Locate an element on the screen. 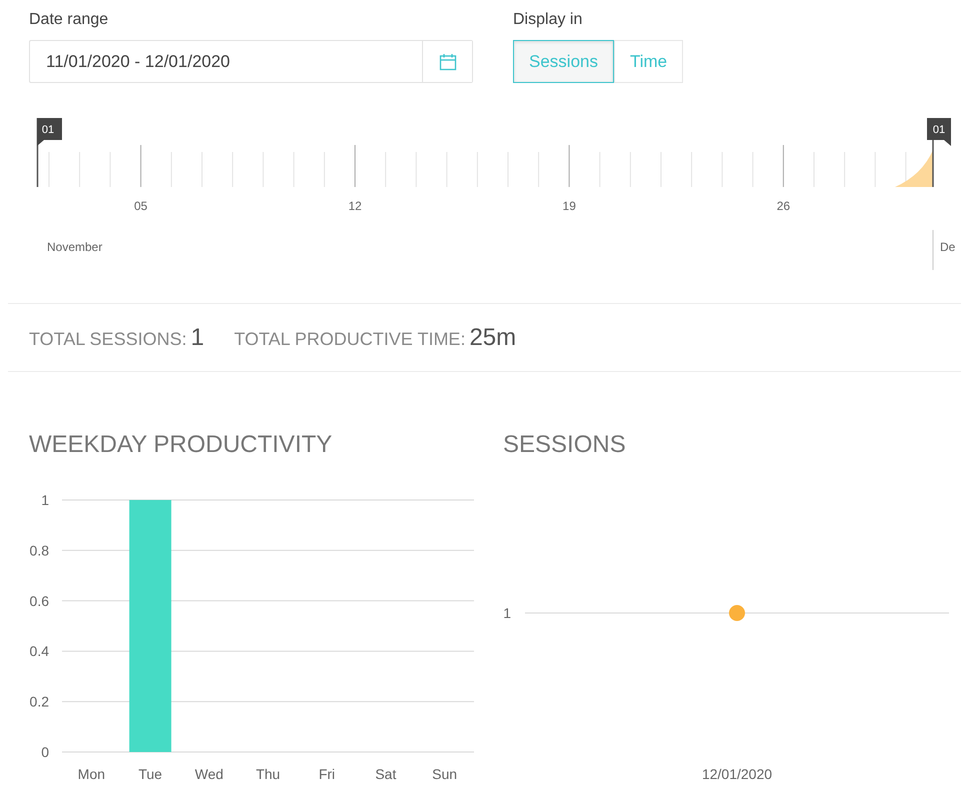  total-label: TOTAL SESSIONS: is located at coordinates (108, 339).